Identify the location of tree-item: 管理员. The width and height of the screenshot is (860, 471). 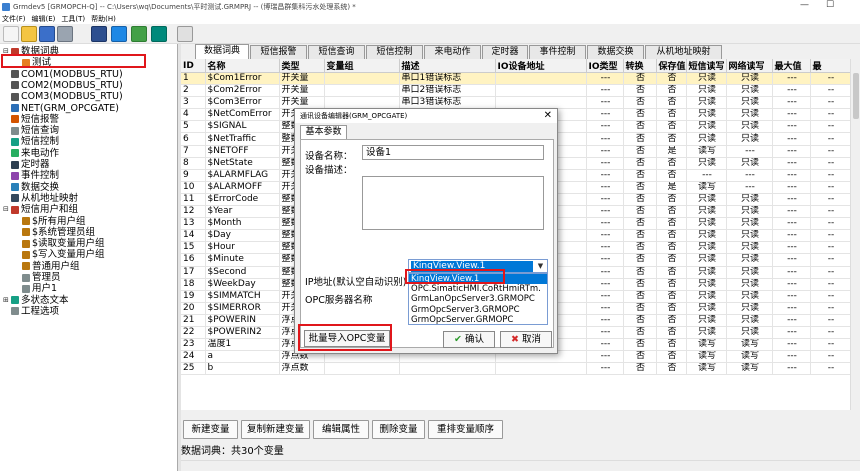
(37, 277).